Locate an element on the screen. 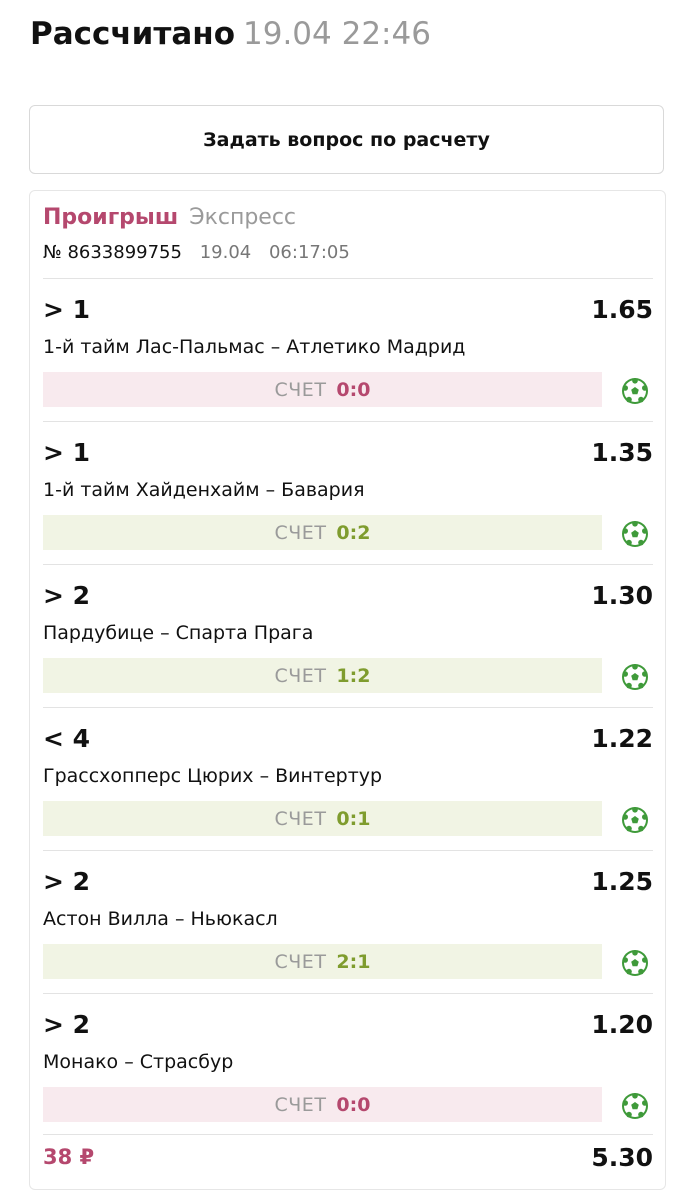  event-match-name: Монако – Страсбур is located at coordinates (138, 1062).